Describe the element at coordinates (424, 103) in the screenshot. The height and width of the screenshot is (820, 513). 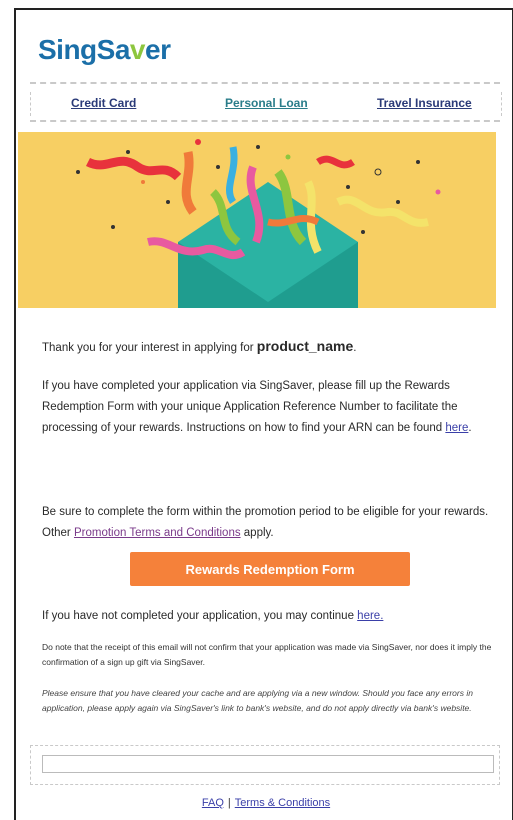
I see `nav-link-travel-insurance: Travel Insurance` at that location.